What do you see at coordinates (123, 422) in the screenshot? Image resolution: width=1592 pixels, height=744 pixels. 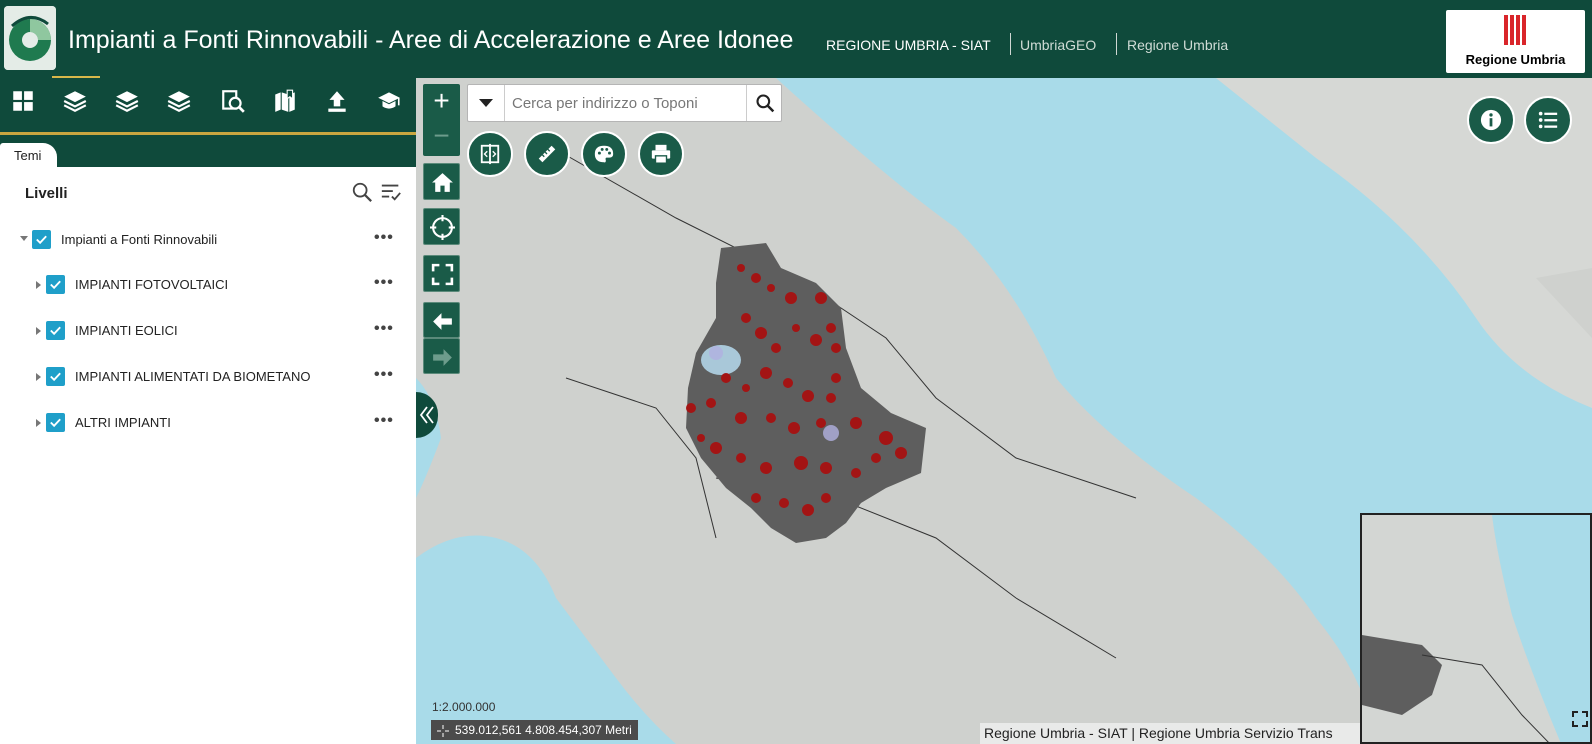 I see `layer-label: ALTRI IMPIANTI` at bounding box center [123, 422].